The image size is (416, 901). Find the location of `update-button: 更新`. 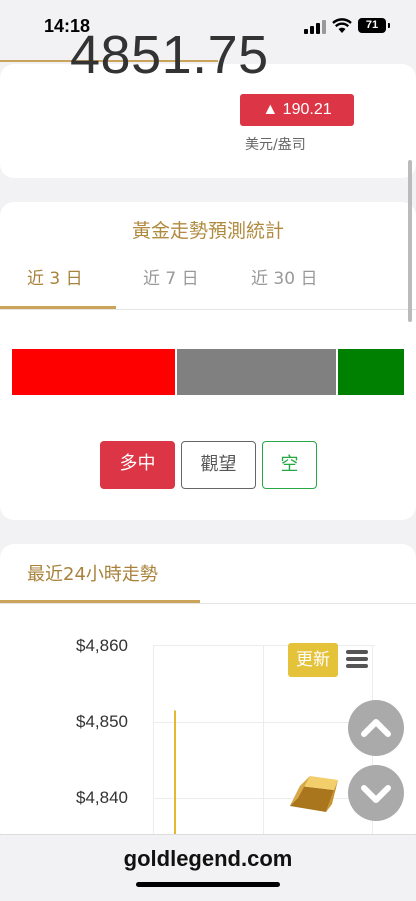

update-button: 更新 is located at coordinates (313, 660).